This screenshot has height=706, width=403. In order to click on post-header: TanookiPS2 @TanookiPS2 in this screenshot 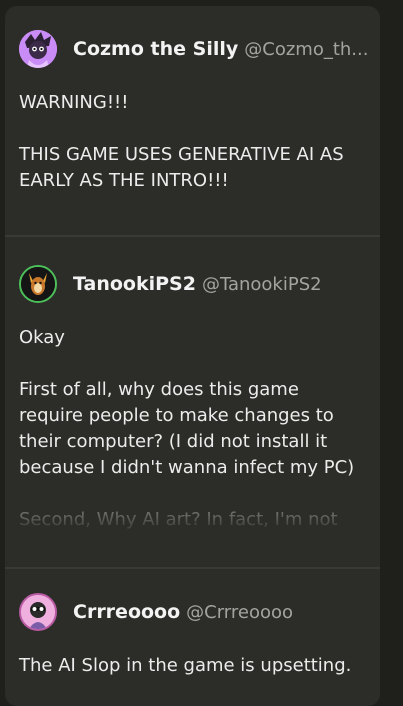, I will do `click(194, 284)`.